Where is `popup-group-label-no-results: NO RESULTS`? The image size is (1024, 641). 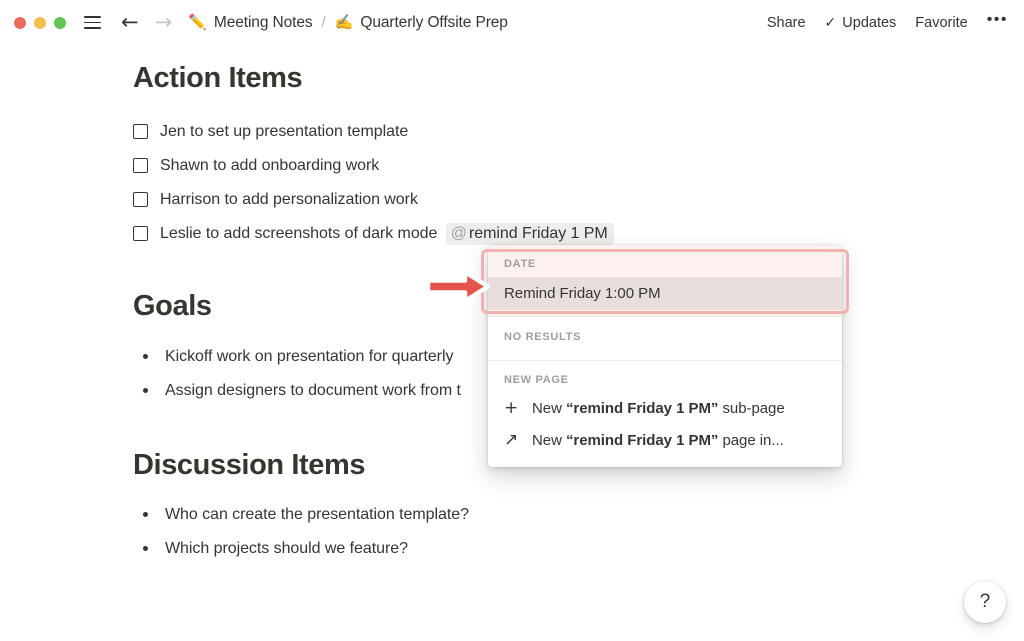 popup-group-label-no-results: NO RESULTS is located at coordinates (543, 337).